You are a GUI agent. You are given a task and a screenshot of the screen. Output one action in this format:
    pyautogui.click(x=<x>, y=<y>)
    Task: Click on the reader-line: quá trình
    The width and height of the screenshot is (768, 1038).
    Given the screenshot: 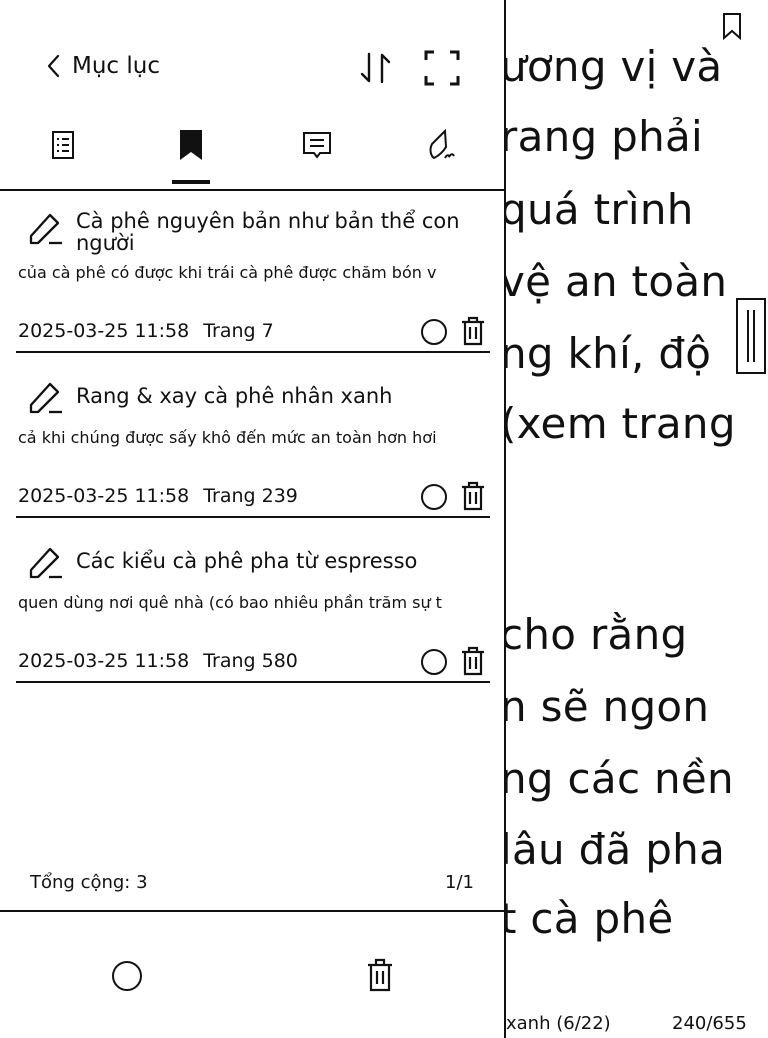 What is the action you would take?
    pyautogui.click(x=597, y=209)
    